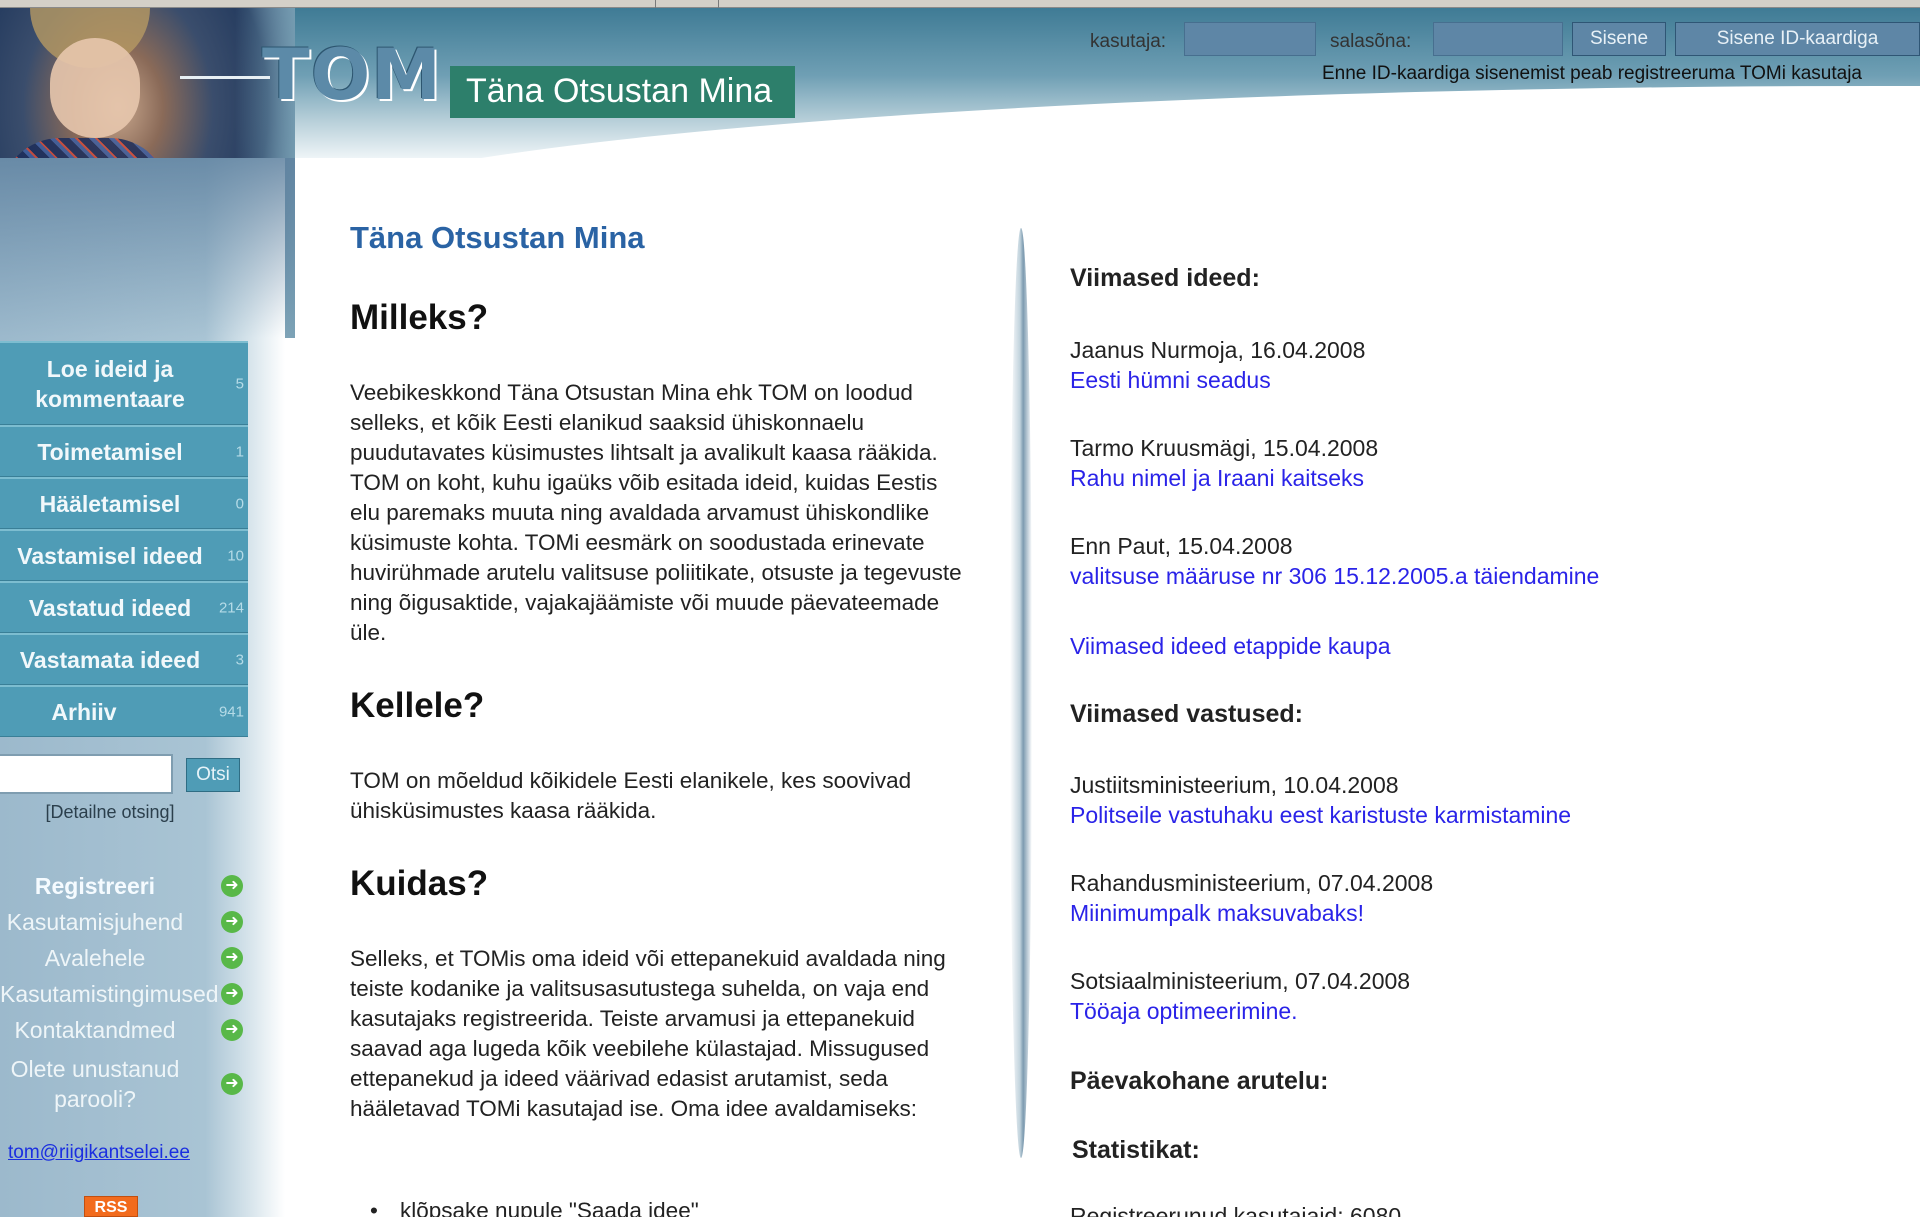 This screenshot has width=1920, height=1217. I want to click on site-logo-subtitle: Täna Otsustan Mina, so click(622, 92).